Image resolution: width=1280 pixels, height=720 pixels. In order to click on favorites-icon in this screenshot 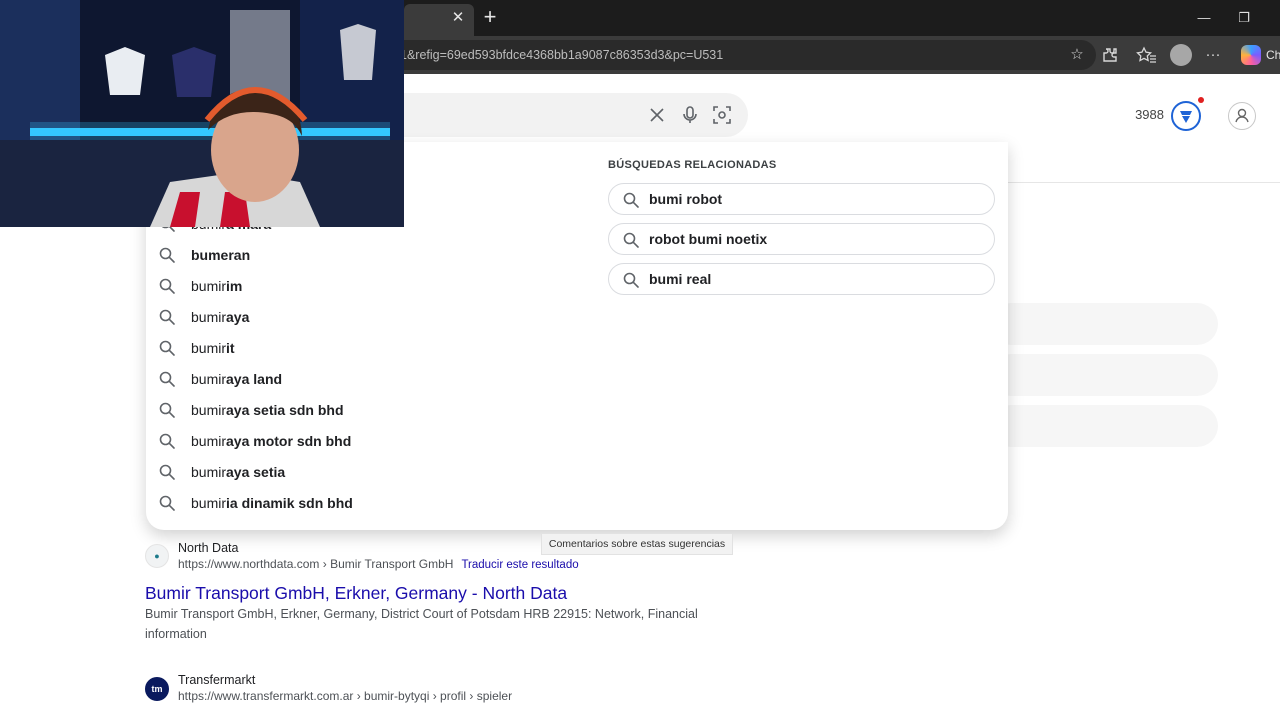, I will do `click(1147, 55)`.